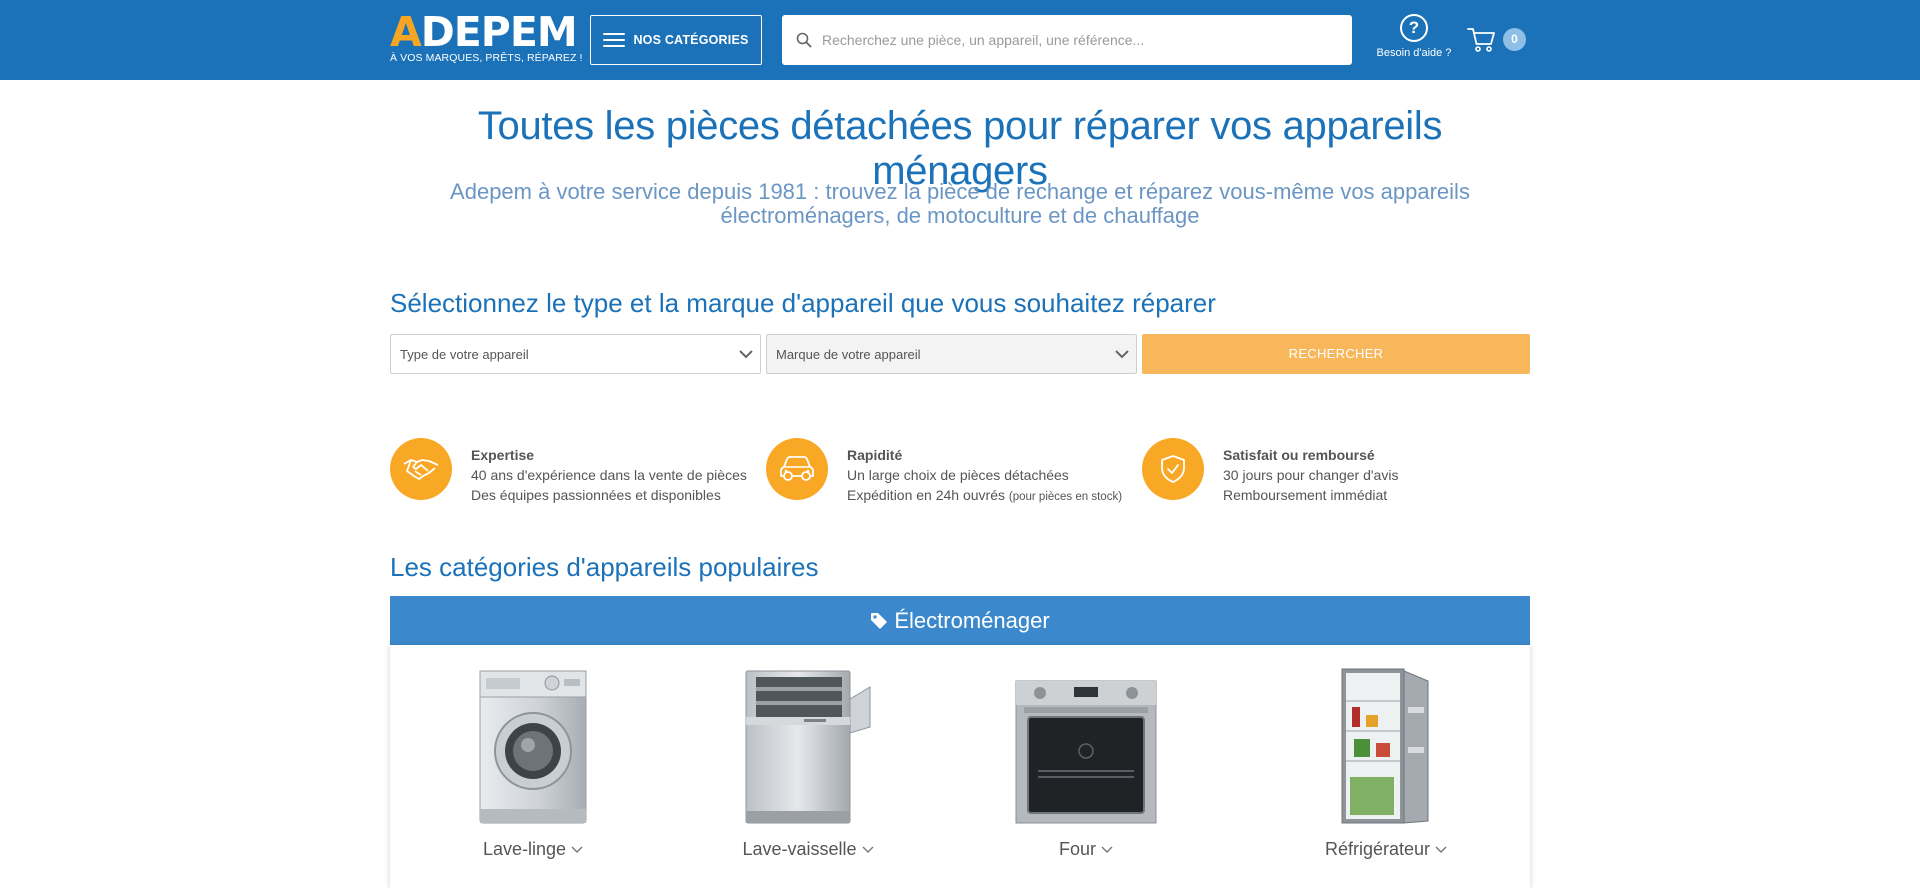  Describe the element at coordinates (808, 747) in the screenshot. I see `dishwasher-image` at that location.